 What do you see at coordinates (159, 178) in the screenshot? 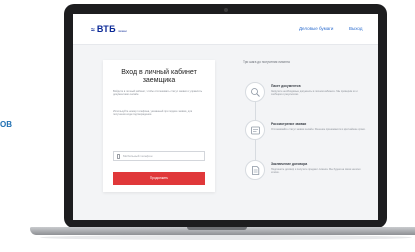
I see `continue-button: Продолжить` at bounding box center [159, 178].